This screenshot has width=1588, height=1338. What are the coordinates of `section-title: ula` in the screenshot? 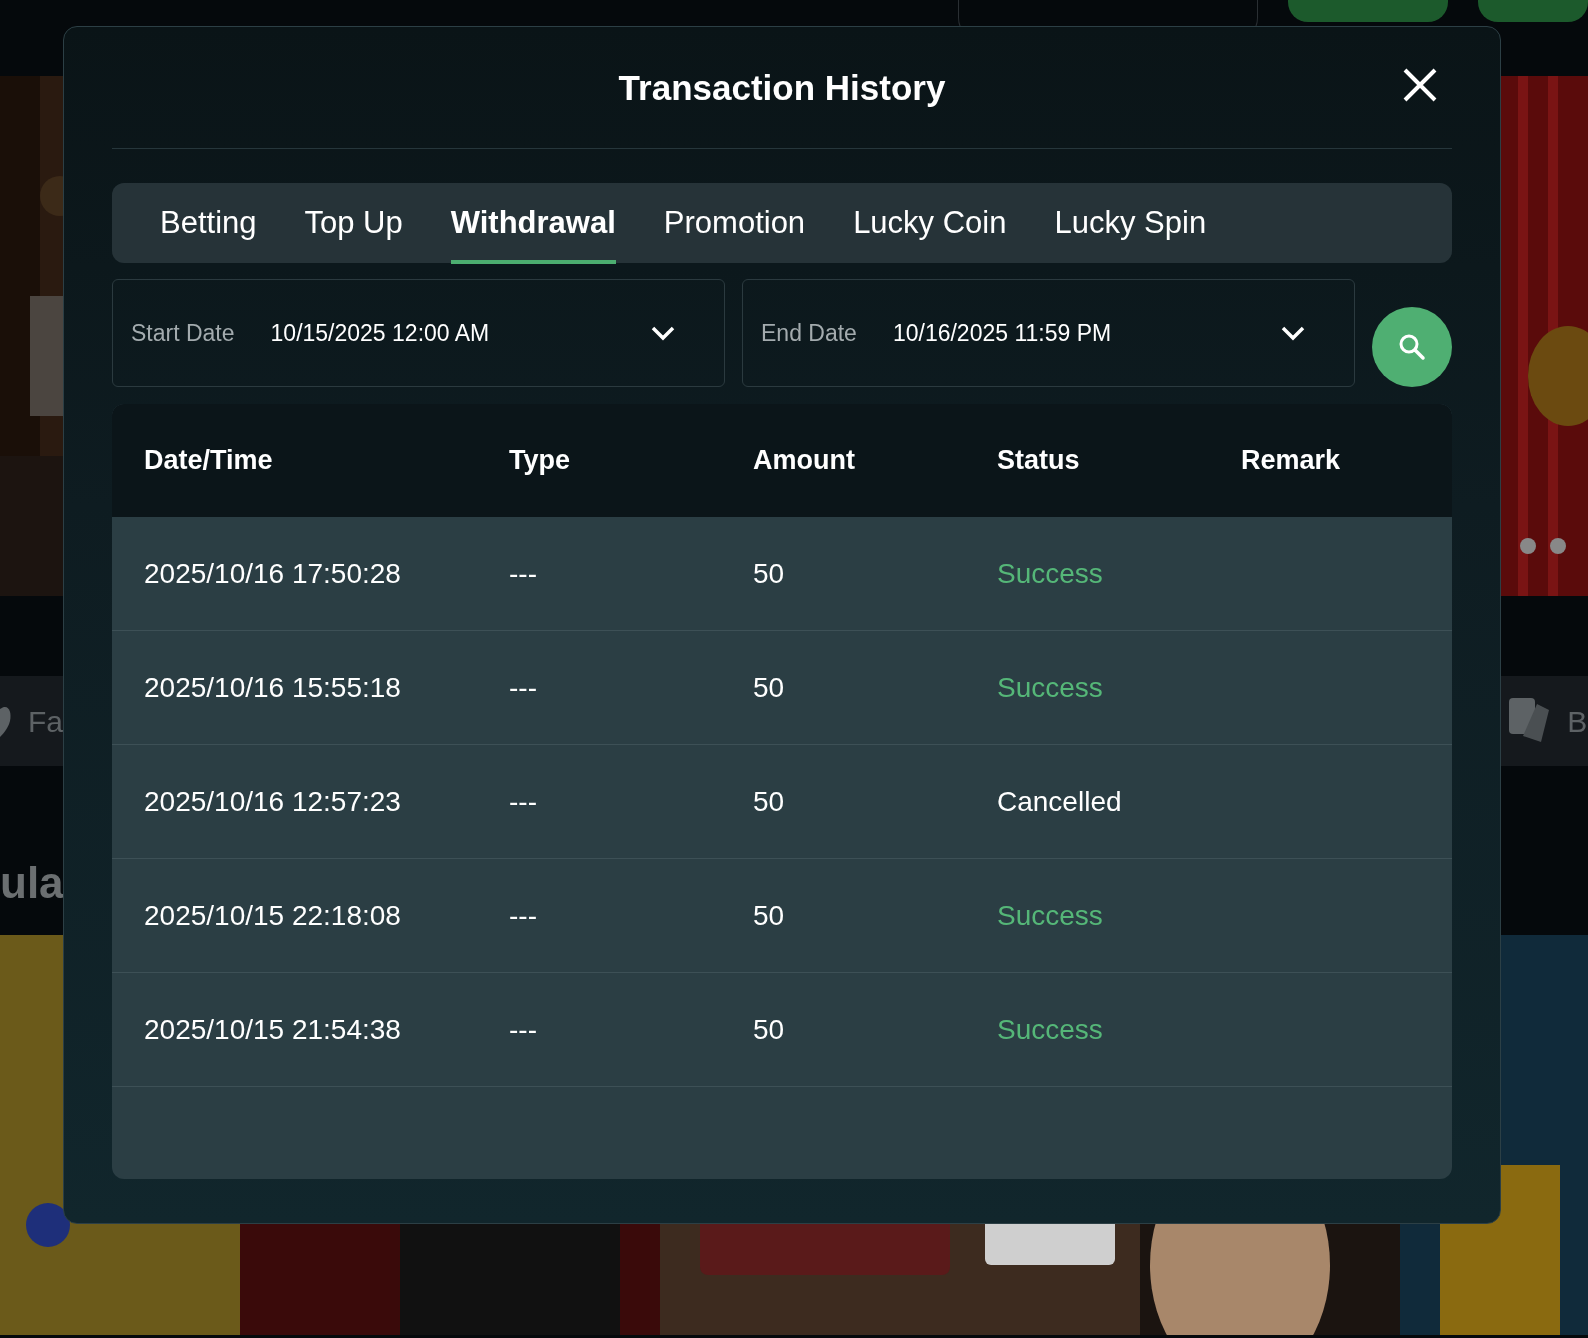 It's located at (32, 883).